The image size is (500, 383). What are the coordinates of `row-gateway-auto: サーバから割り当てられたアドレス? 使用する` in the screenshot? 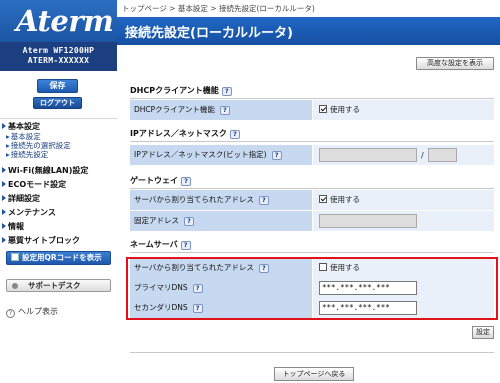 It's located at (312, 200).